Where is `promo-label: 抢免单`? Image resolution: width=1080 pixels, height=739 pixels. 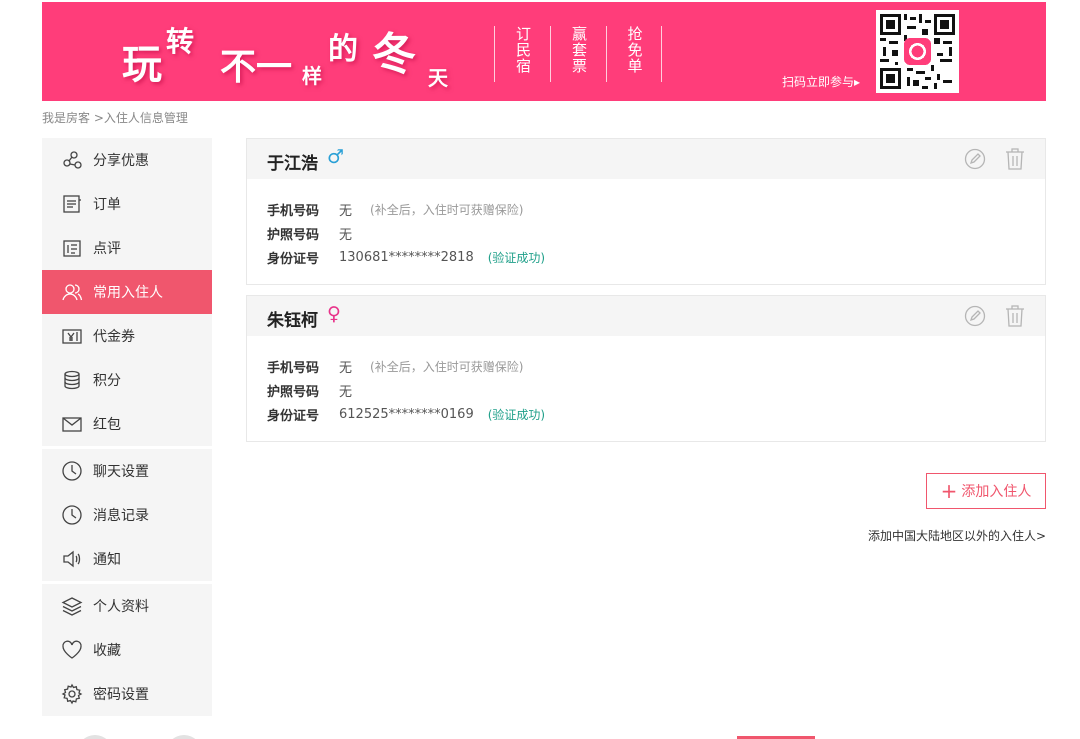 promo-label: 抢免单 is located at coordinates (634, 50).